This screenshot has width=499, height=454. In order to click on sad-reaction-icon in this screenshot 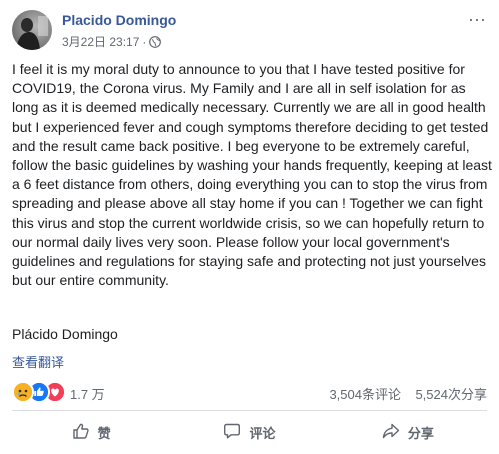, I will do `click(23, 392)`.